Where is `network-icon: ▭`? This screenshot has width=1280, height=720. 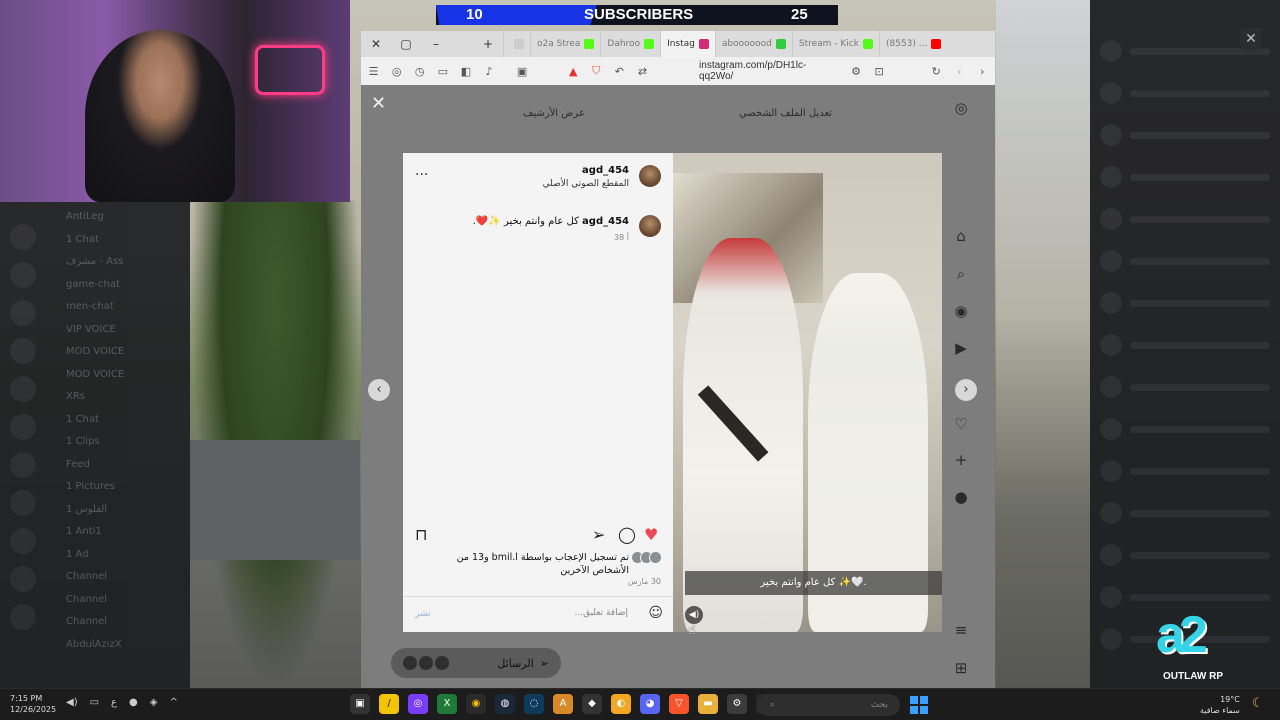 network-icon: ▭ is located at coordinates (94, 702).